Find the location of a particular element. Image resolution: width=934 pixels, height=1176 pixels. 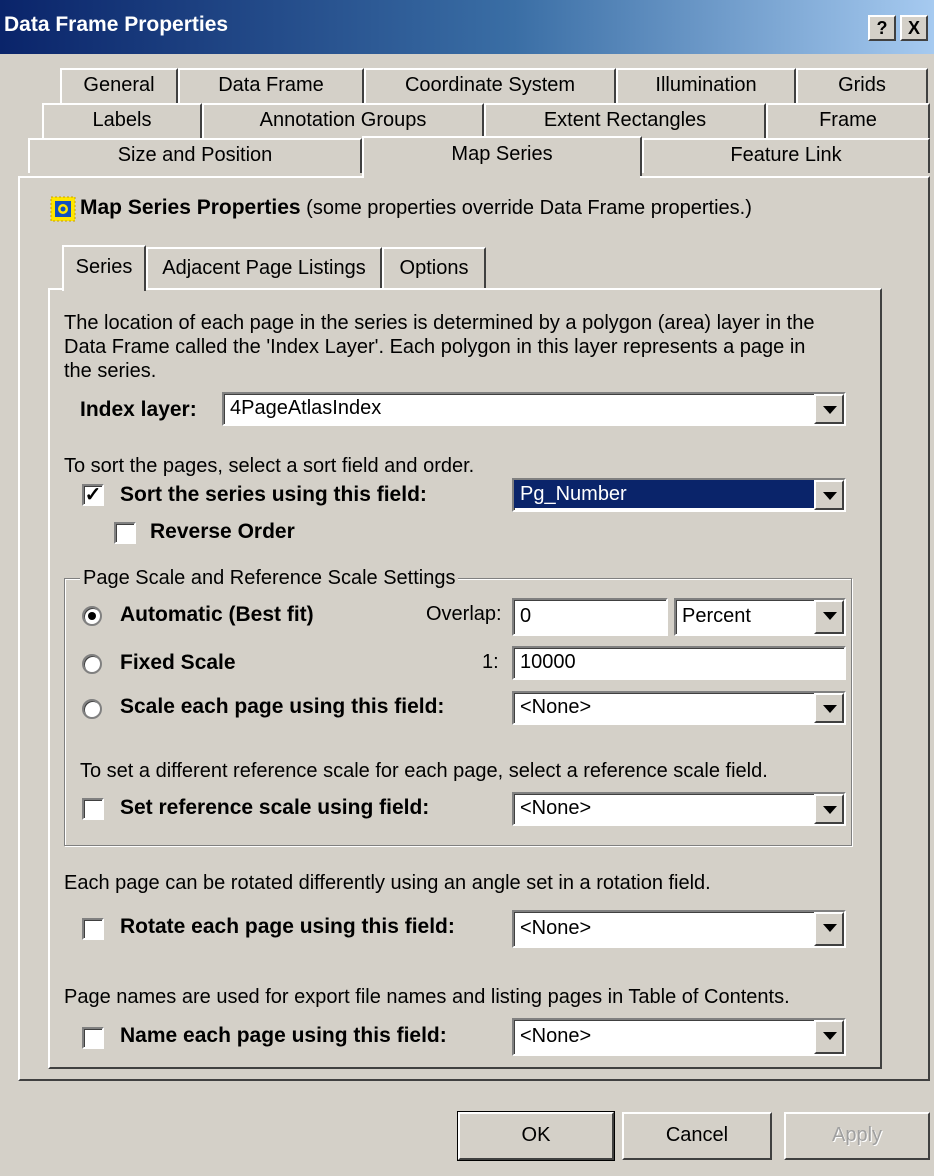

map-series-title: Map Series Properties is located at coordinates (190, 207).